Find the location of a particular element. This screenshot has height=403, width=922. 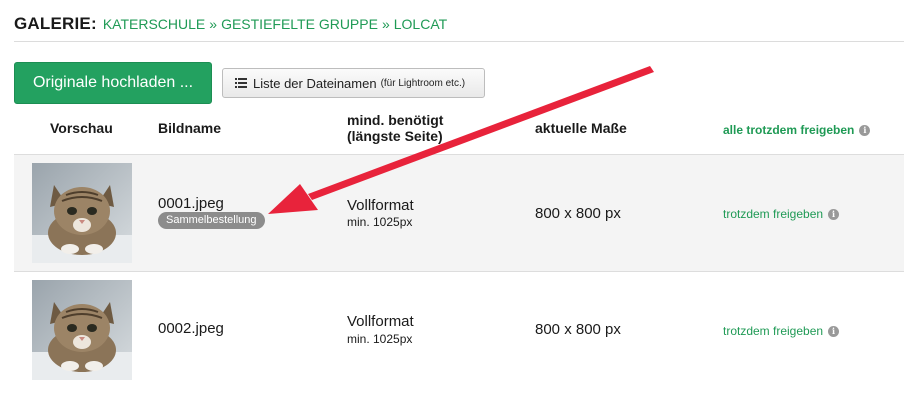

bulk-order-badge: Sammelbestellung is located at coordinates (211, 220).